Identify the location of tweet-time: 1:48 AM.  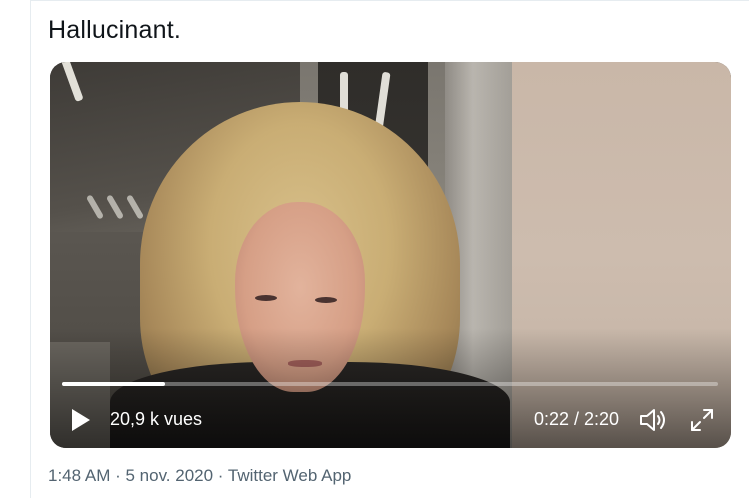
(79, 475).